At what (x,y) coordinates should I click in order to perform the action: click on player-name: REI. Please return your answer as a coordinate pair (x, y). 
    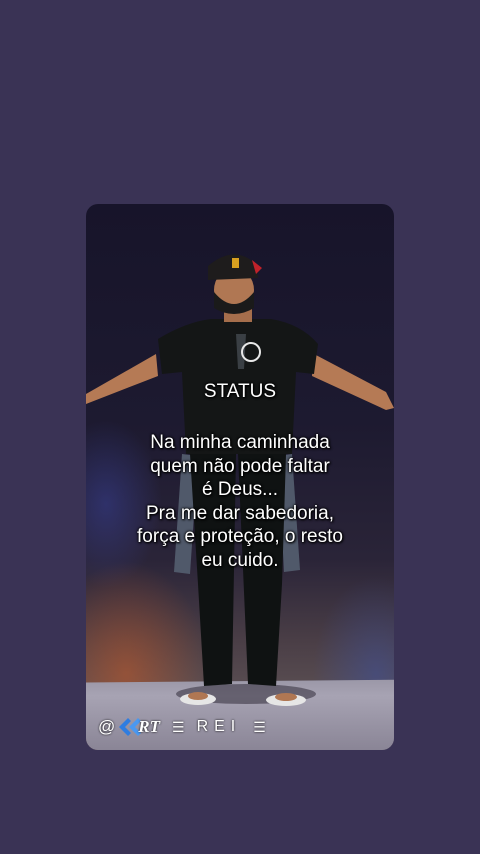
    Looking at the image, I should click on (219, 726).